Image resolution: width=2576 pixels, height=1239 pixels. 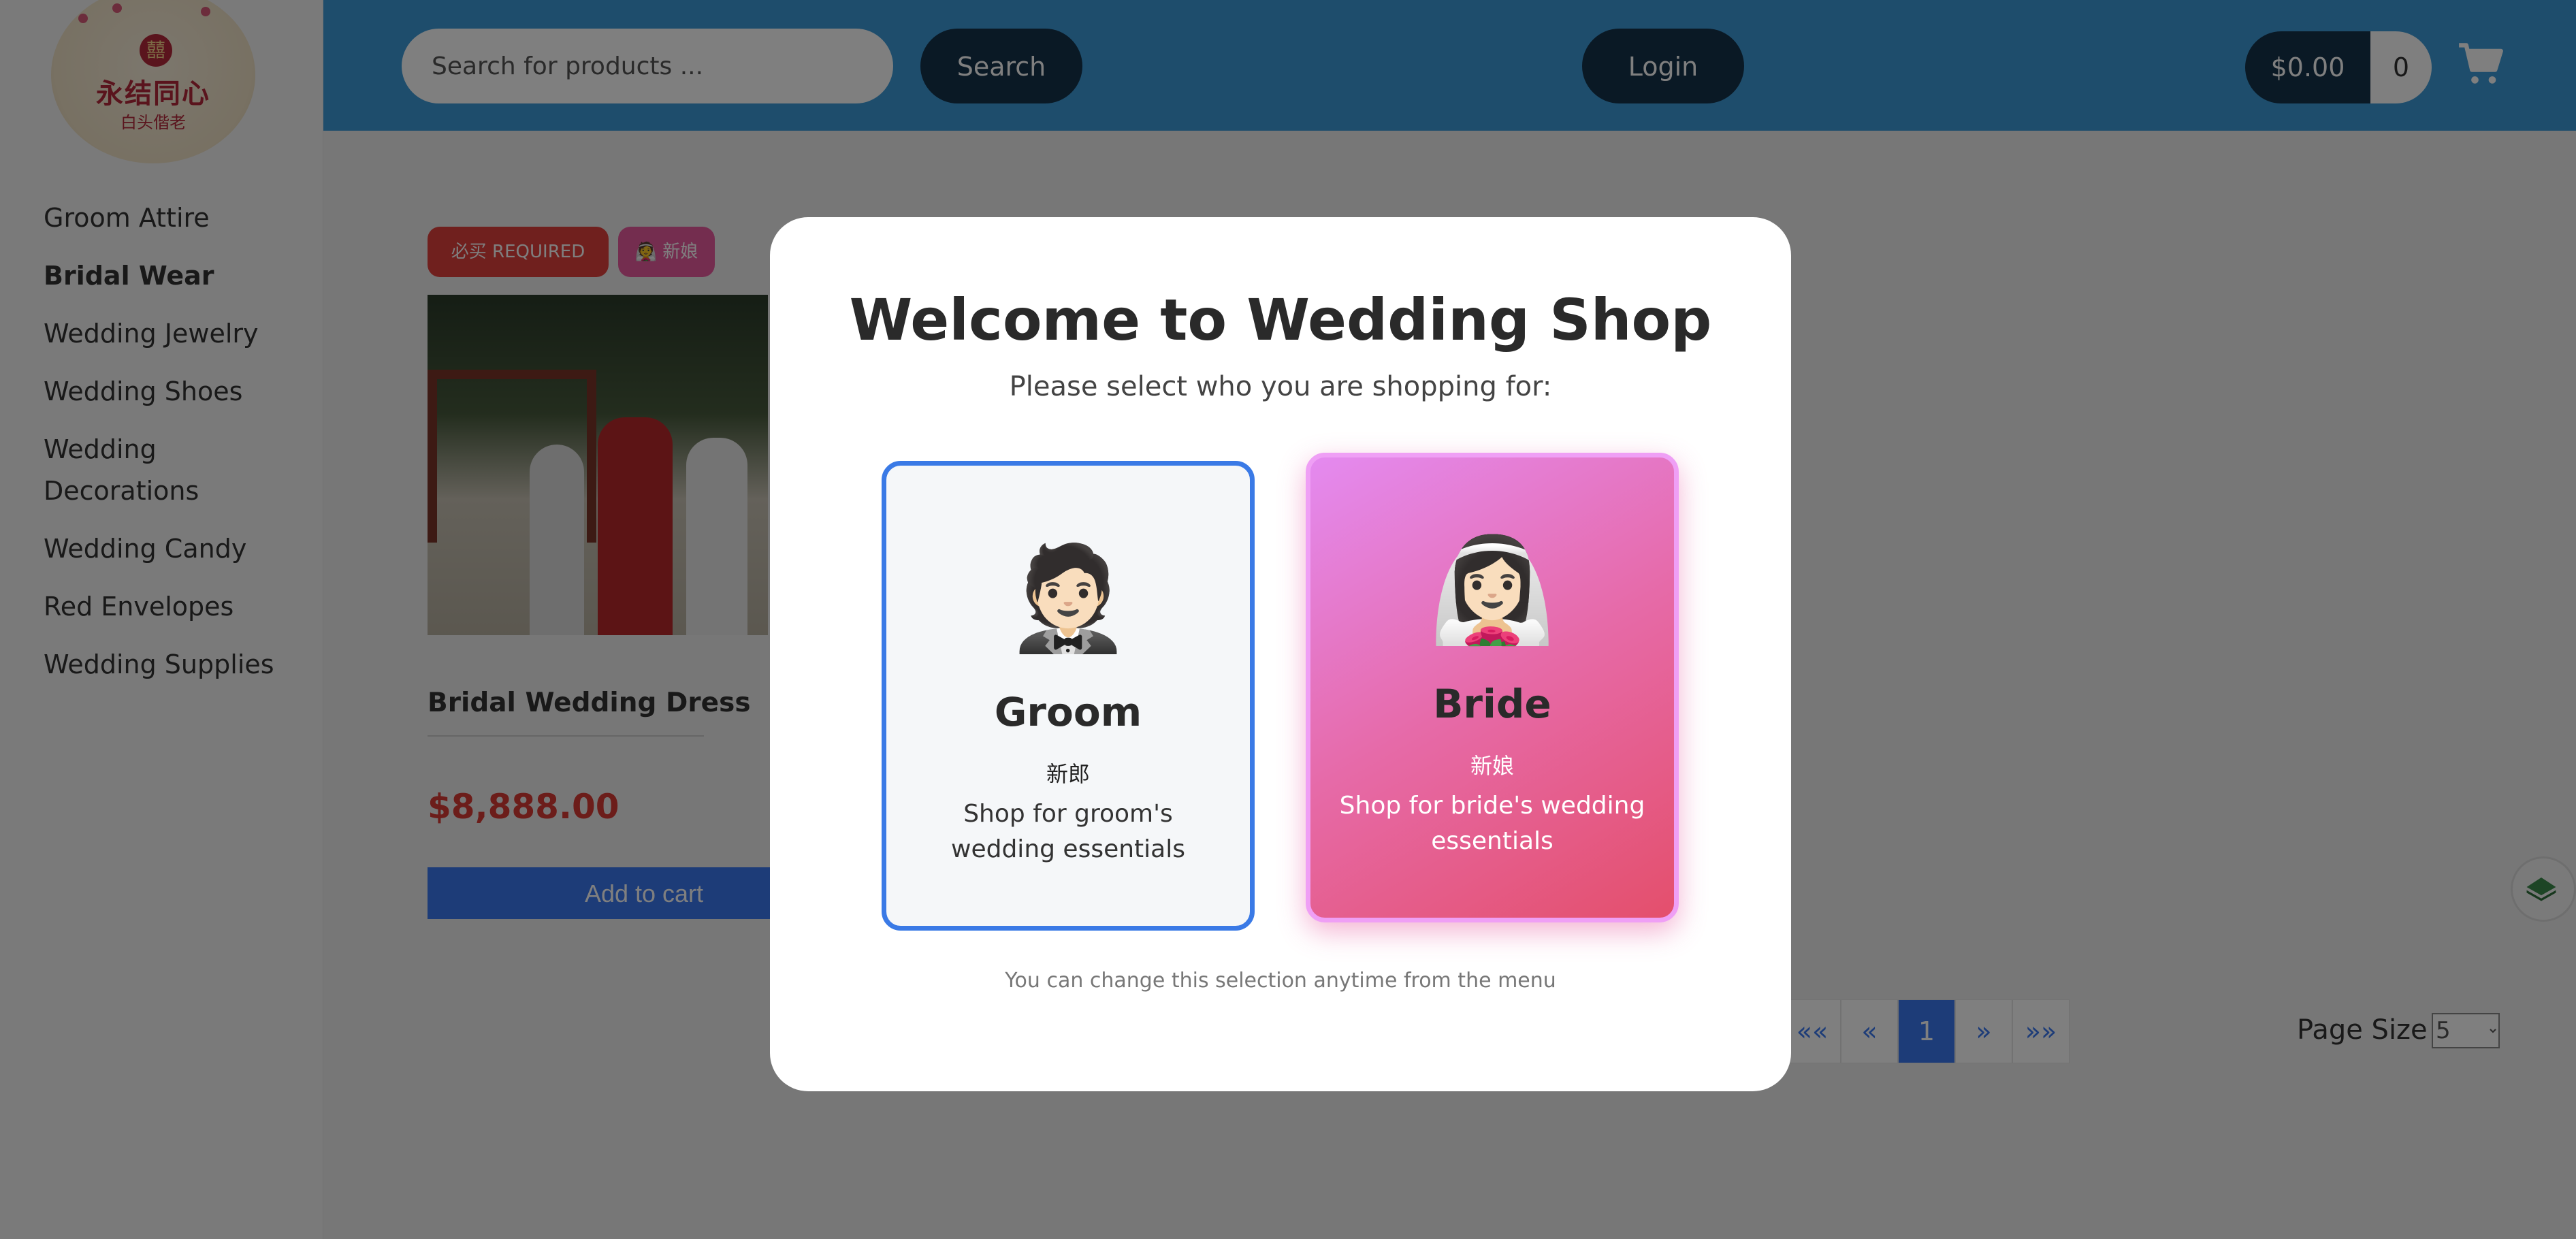 What do you see at coordinates (1492, 590) in the screenshot?
I see `bride-icon: 👰🏻‍♀️` at bounding box center [1492, 590].